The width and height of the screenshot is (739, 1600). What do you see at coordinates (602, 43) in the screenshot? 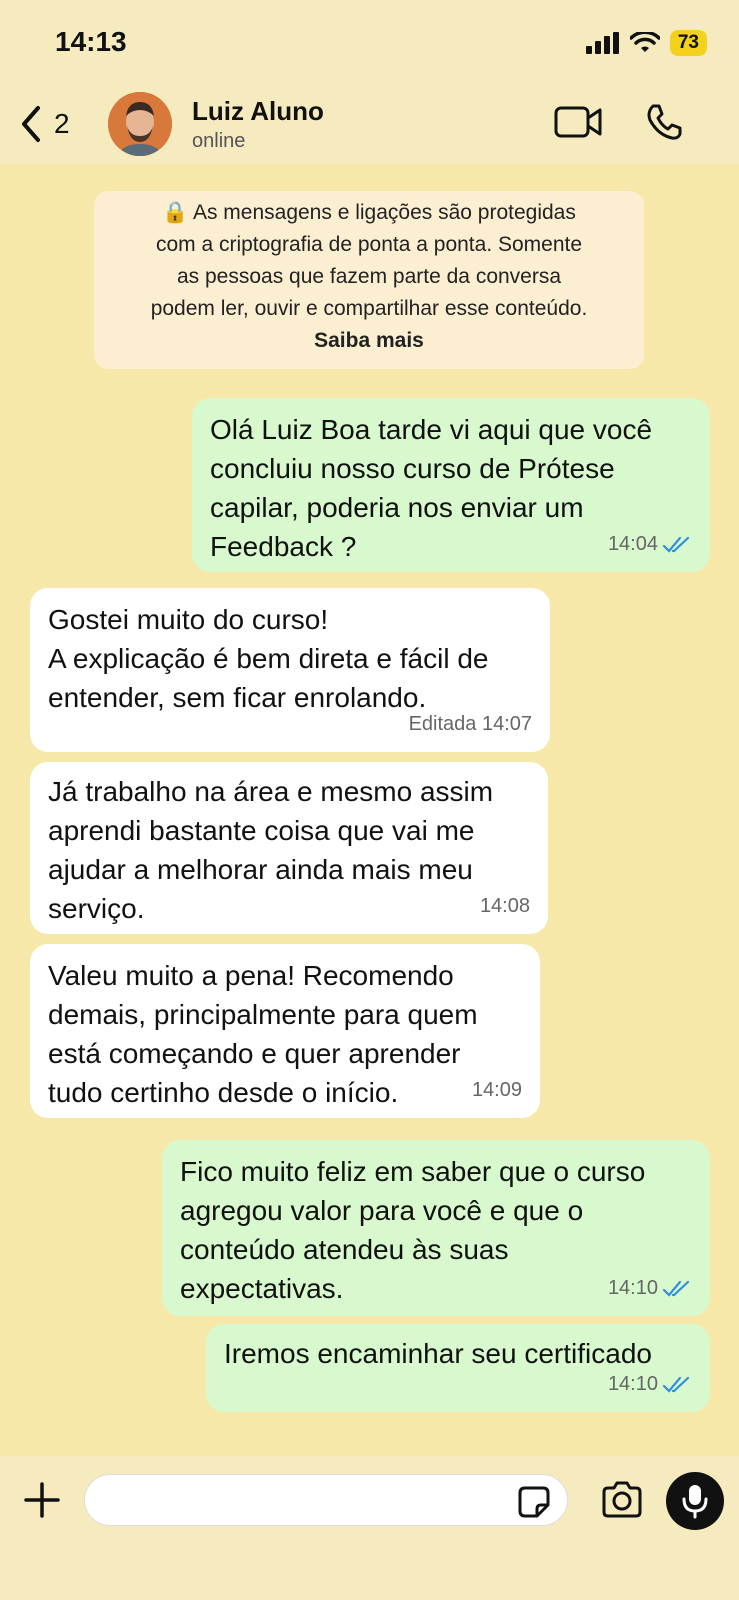
I see `signal-icon` at bounding box center [602, 43].